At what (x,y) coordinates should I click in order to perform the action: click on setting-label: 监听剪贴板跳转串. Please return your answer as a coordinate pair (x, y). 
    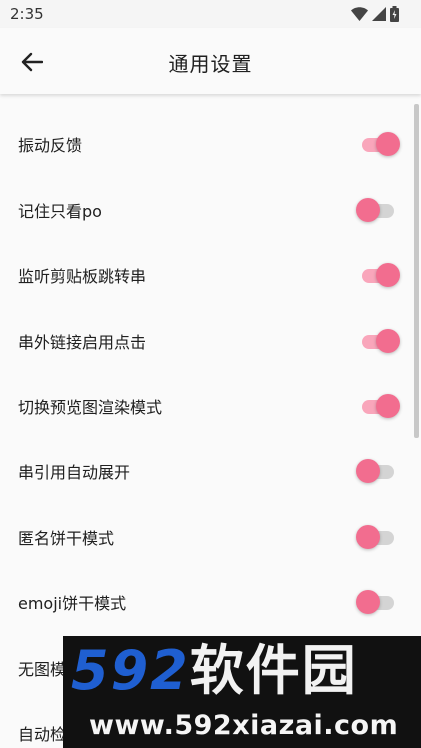
    Looking at the image, I should click on (82, 276).